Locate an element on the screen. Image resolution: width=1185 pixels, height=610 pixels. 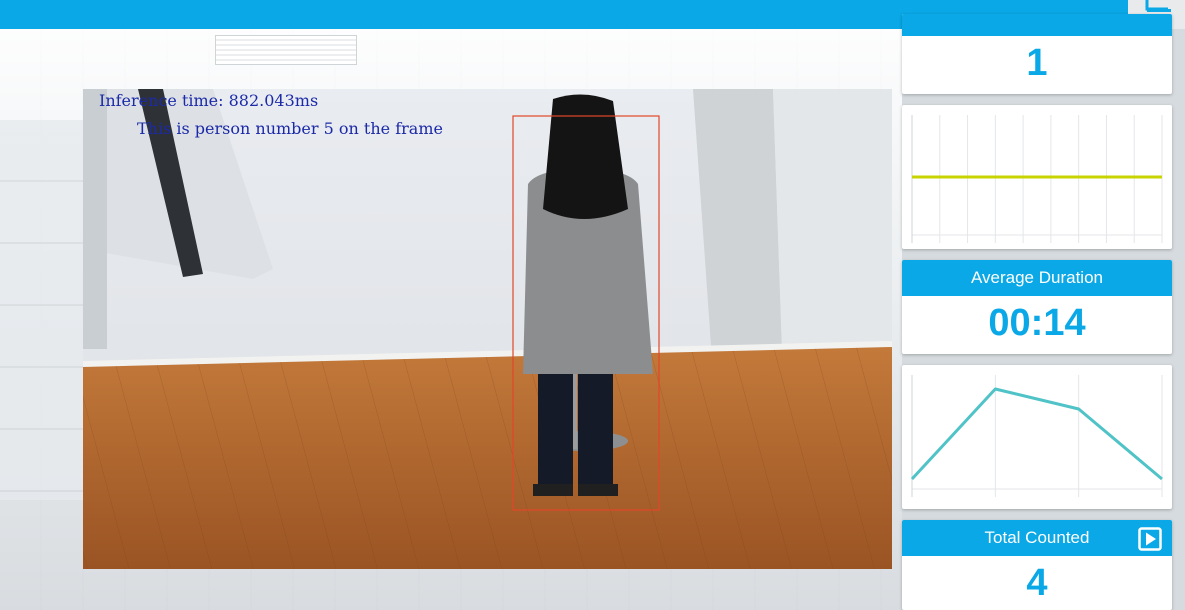
average-duration-value: 00:14 is located at coordinates (1037, 323).